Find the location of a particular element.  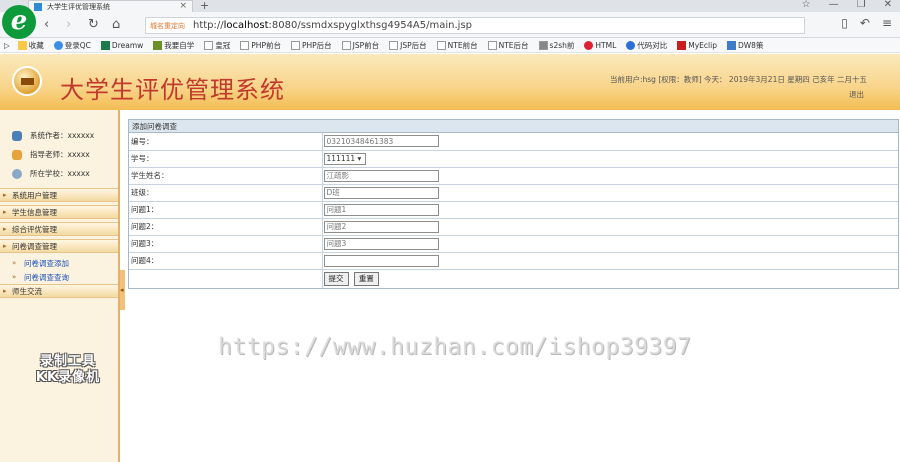

sidebar-toggle-icon: ▷ is located at coordinates (7, 45).